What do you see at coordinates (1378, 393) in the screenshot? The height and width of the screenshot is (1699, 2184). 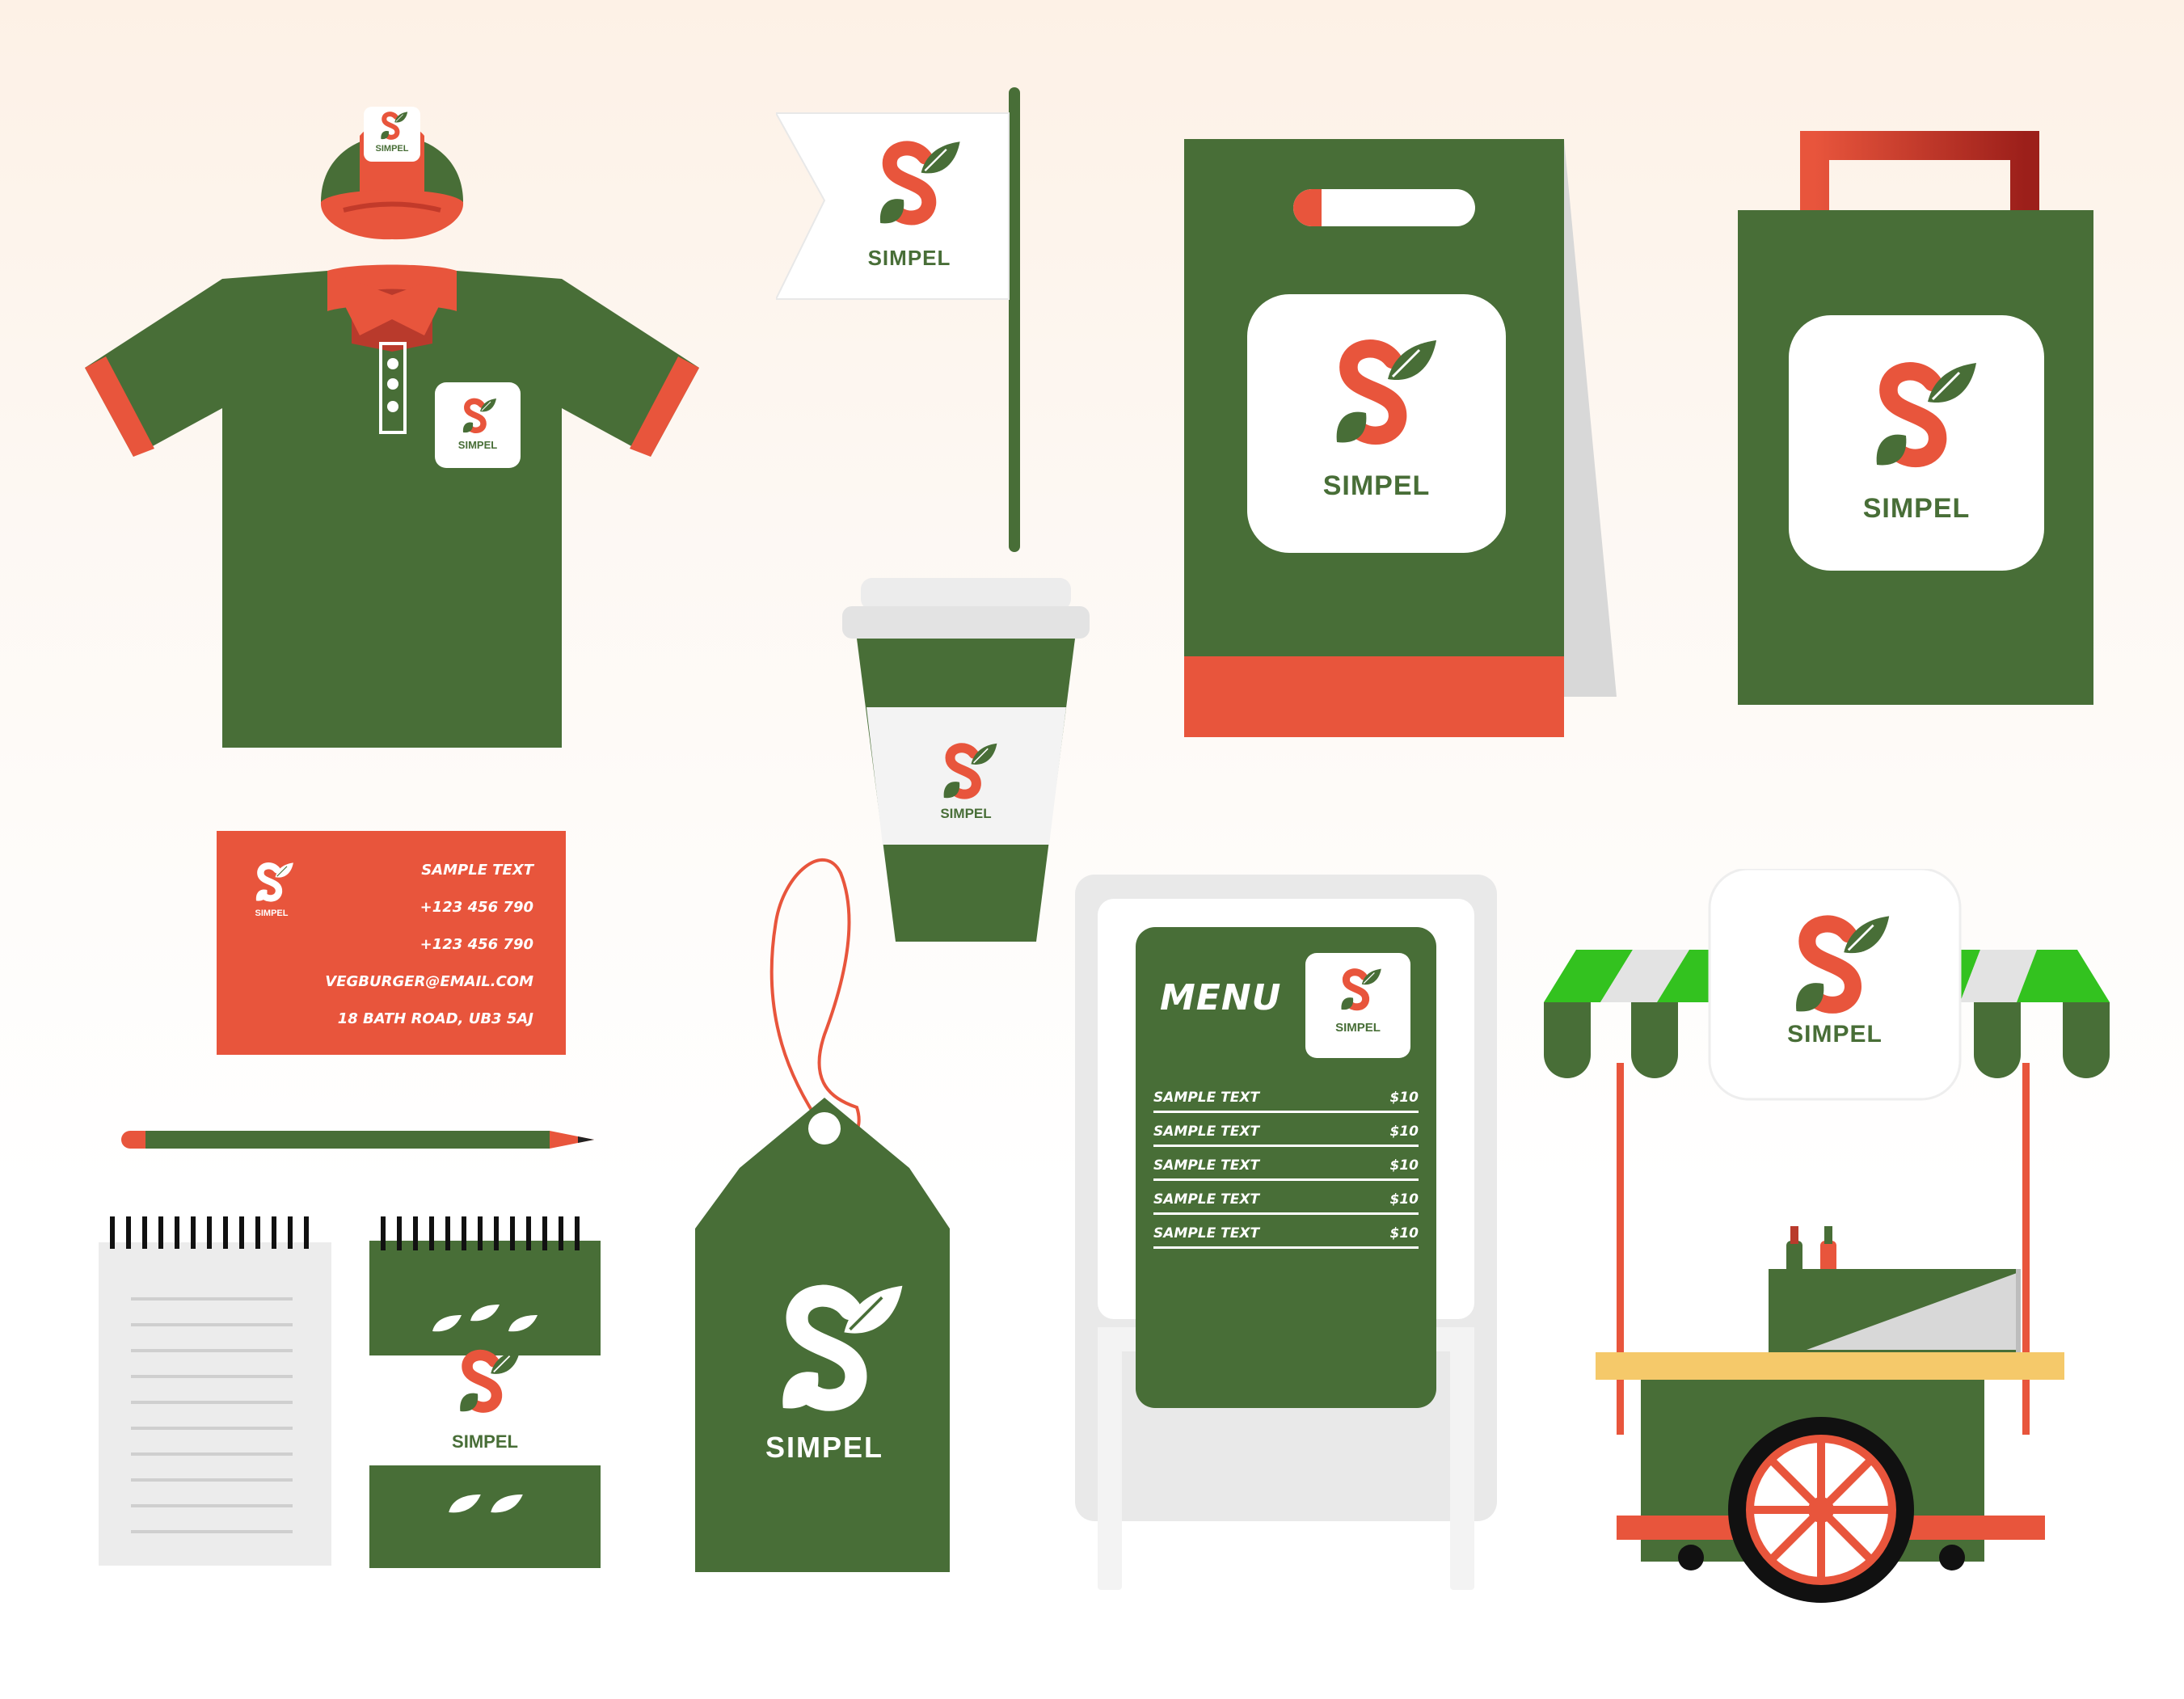 I see `tall-bag-logo-icon` at bounding box center [1378, 393].